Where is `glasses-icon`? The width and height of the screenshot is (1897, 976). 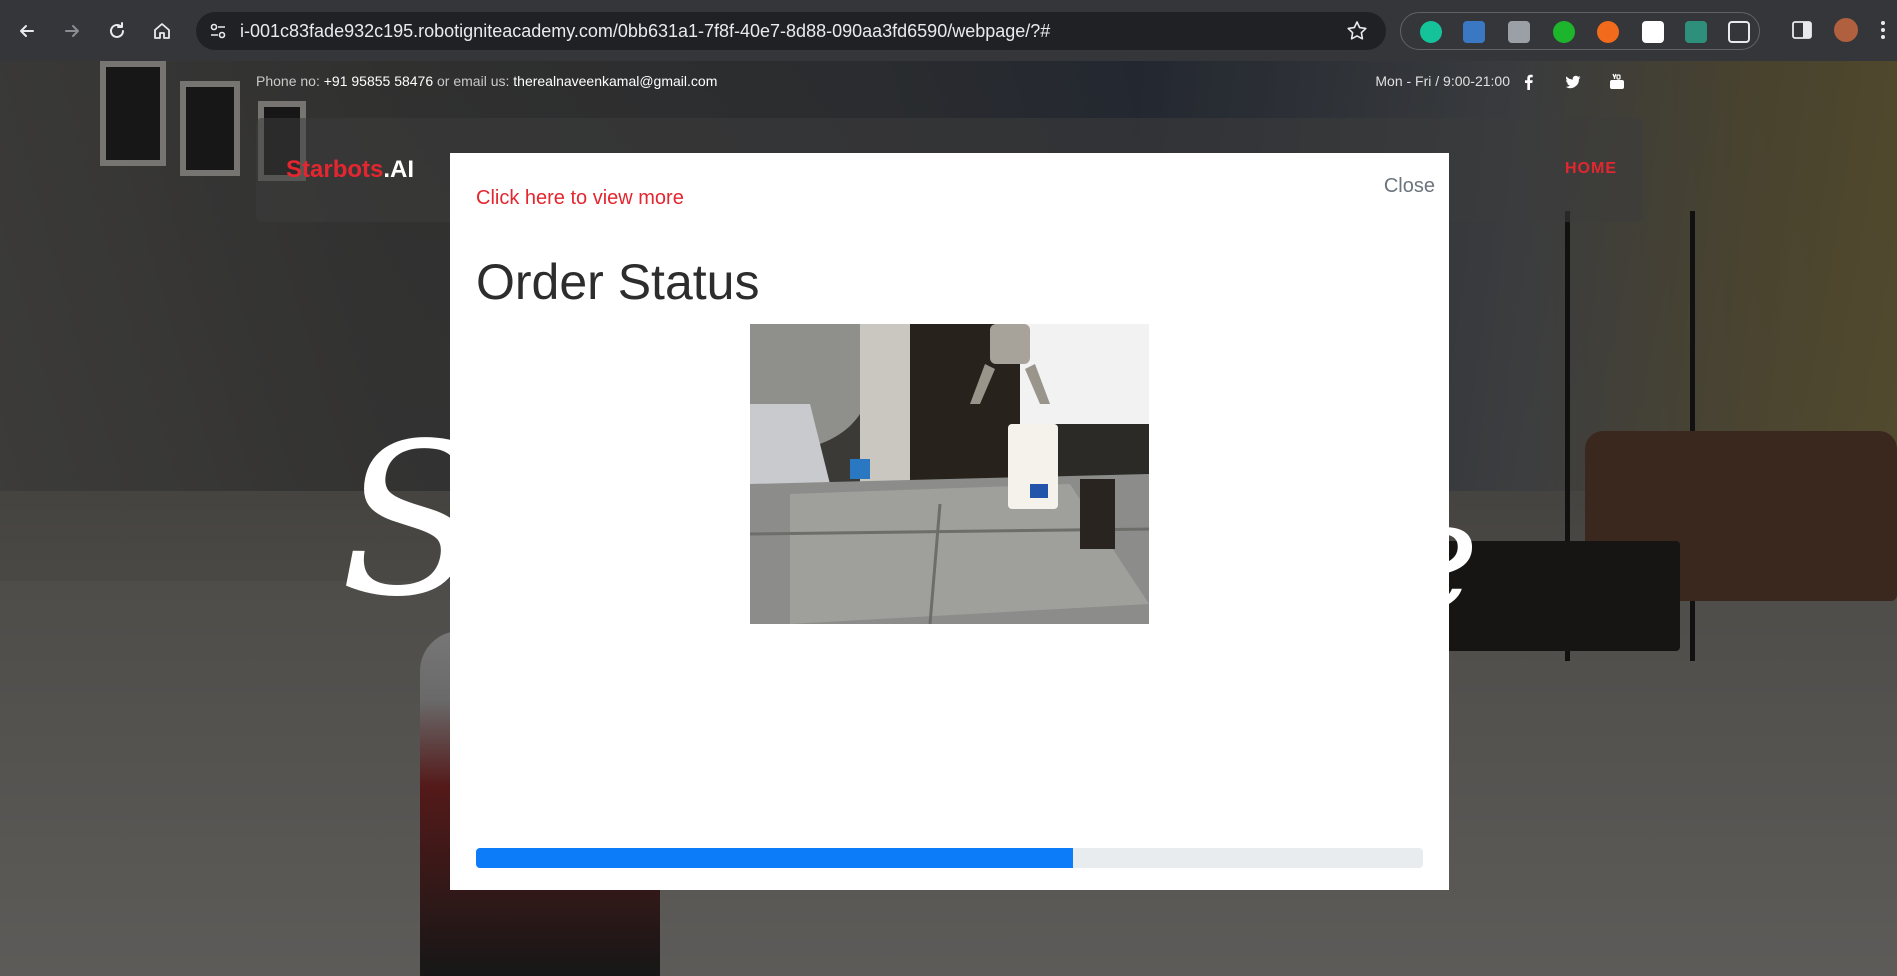 glasses-icon is located at coordinates (1653, 32).